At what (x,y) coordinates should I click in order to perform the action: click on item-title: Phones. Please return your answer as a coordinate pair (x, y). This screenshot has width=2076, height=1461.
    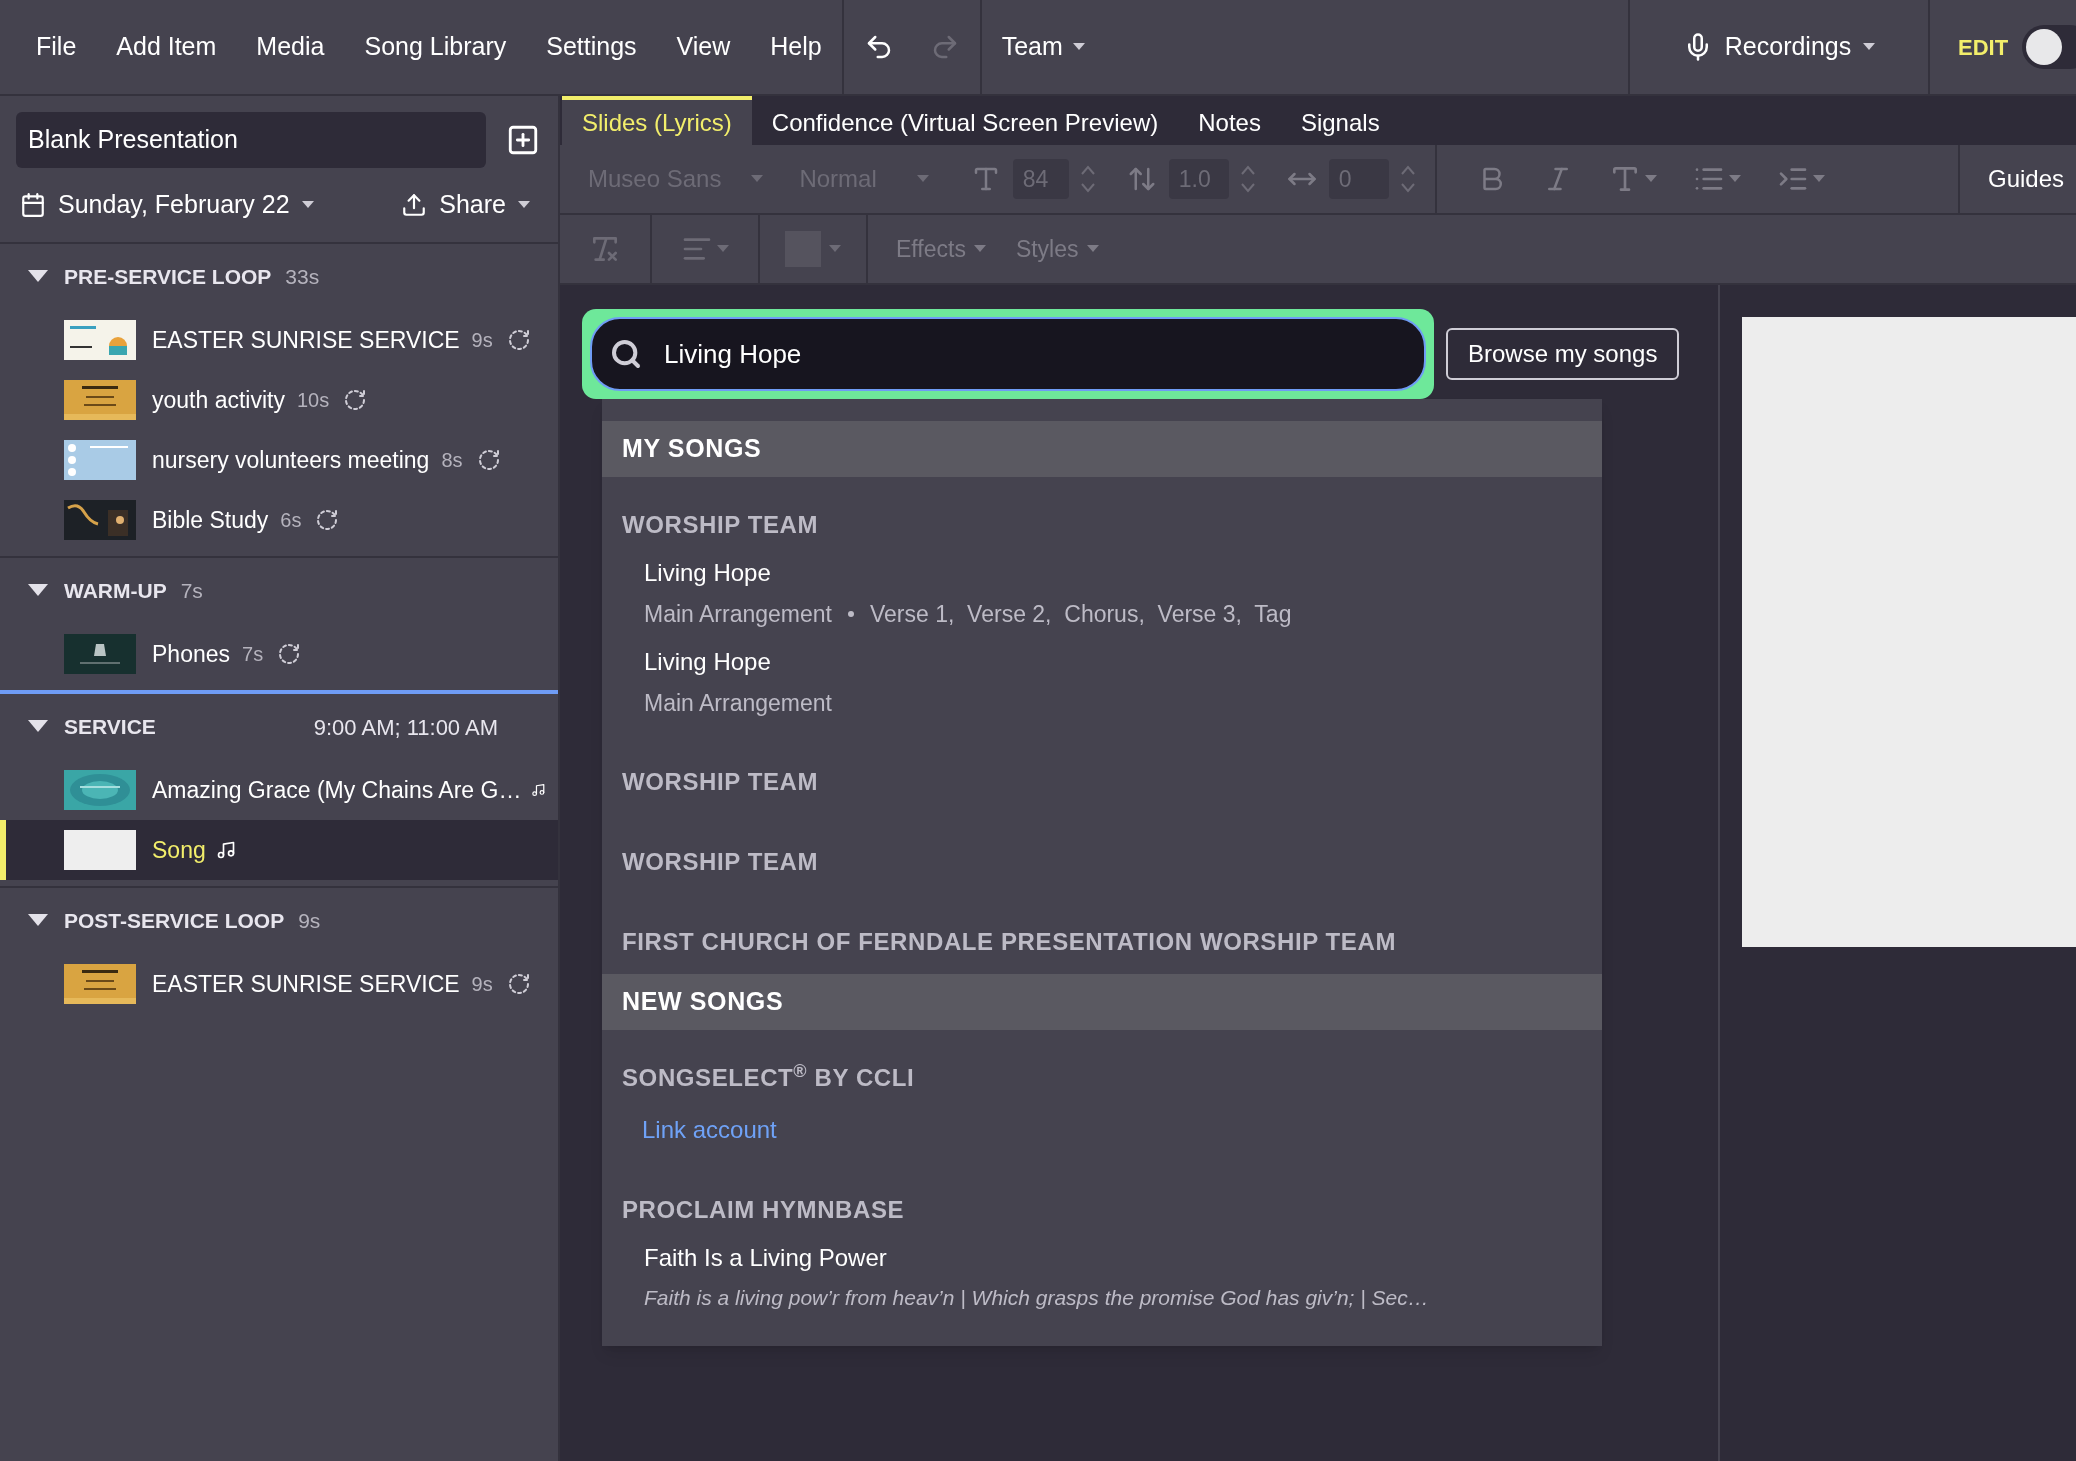
    Looking at the image, I should click on (191, 654).